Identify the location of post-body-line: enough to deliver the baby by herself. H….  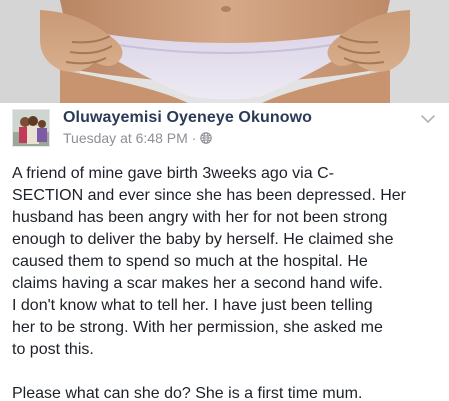
(203, 239).